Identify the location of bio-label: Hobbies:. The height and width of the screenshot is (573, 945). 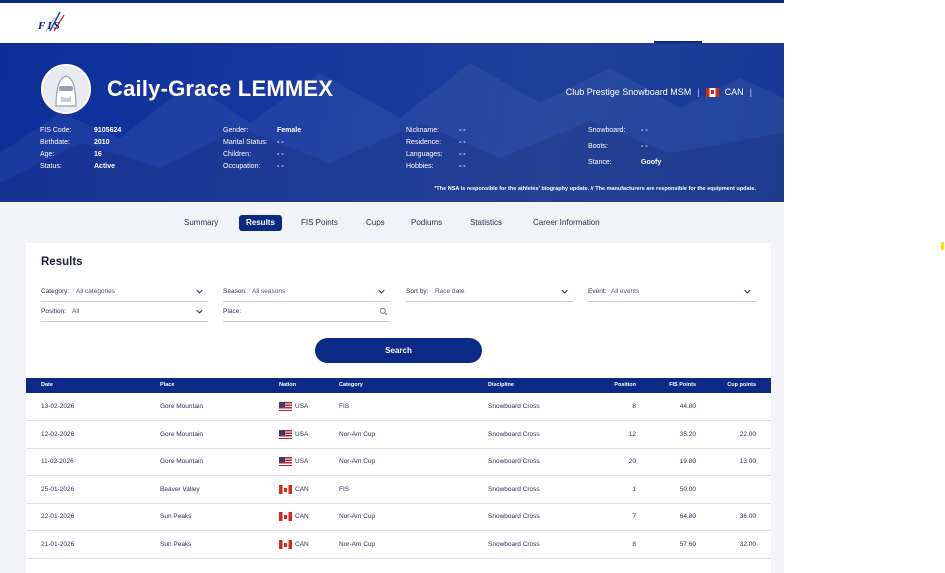
(420, 166).